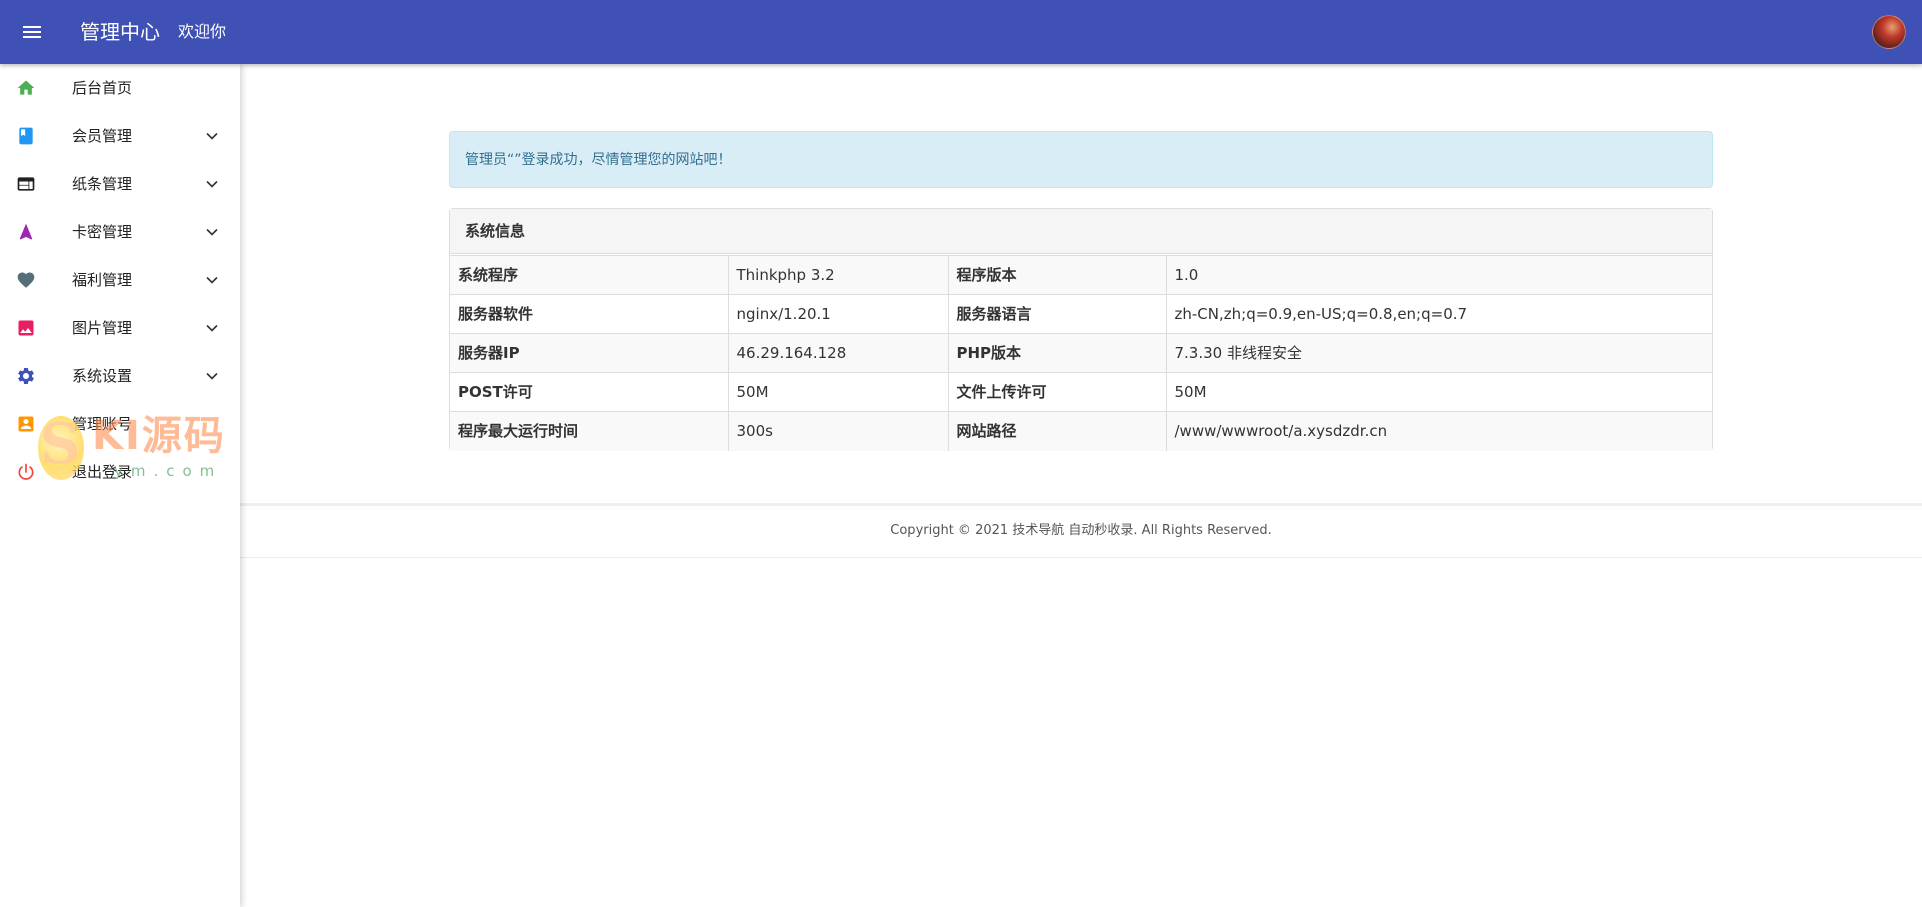 The width and height of the screenshot is (1922, 907). Describe the element at coordinates (1057, 353) in the screenshot. I see `info-key: PHP版本` at that location.